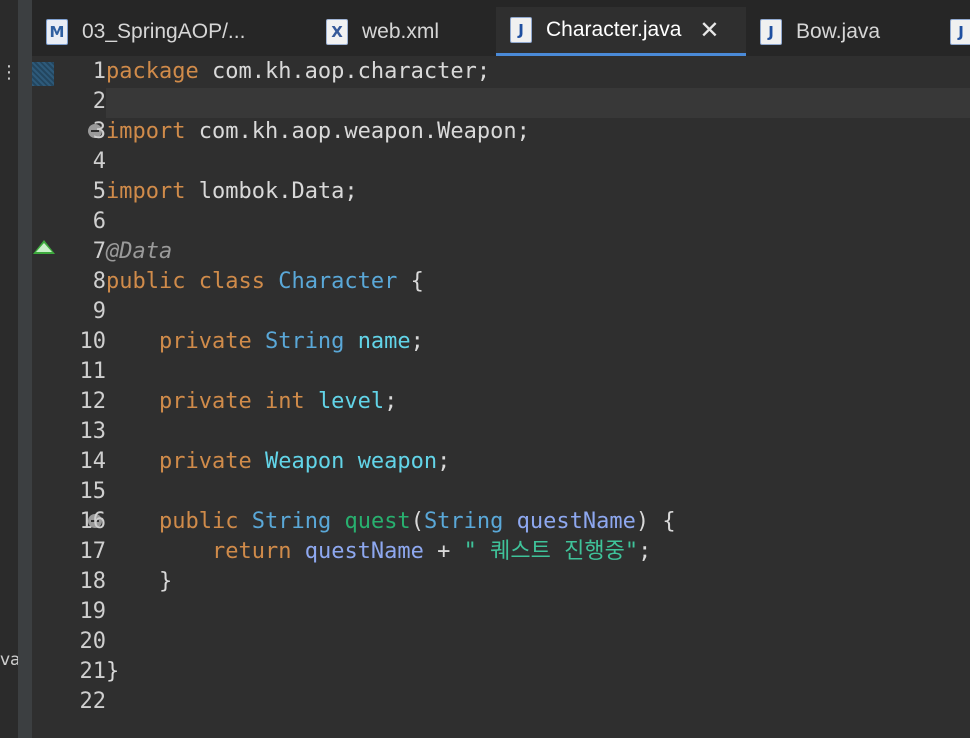  I want to click on code-line-7: @Data, so click(139, 252).